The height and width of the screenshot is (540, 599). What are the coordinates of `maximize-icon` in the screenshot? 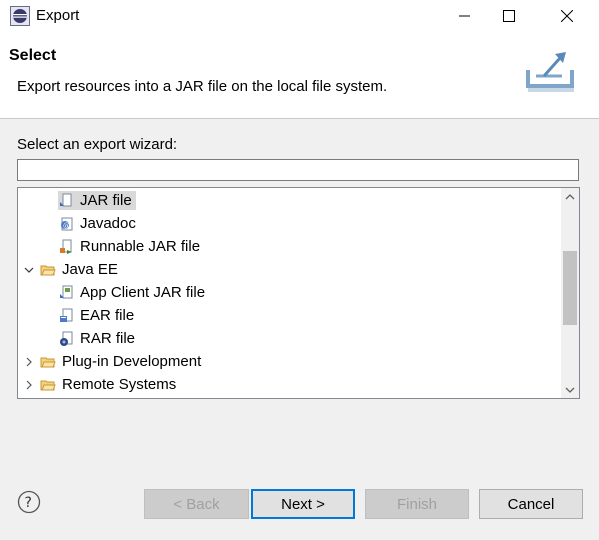 It's located at (509, 16).